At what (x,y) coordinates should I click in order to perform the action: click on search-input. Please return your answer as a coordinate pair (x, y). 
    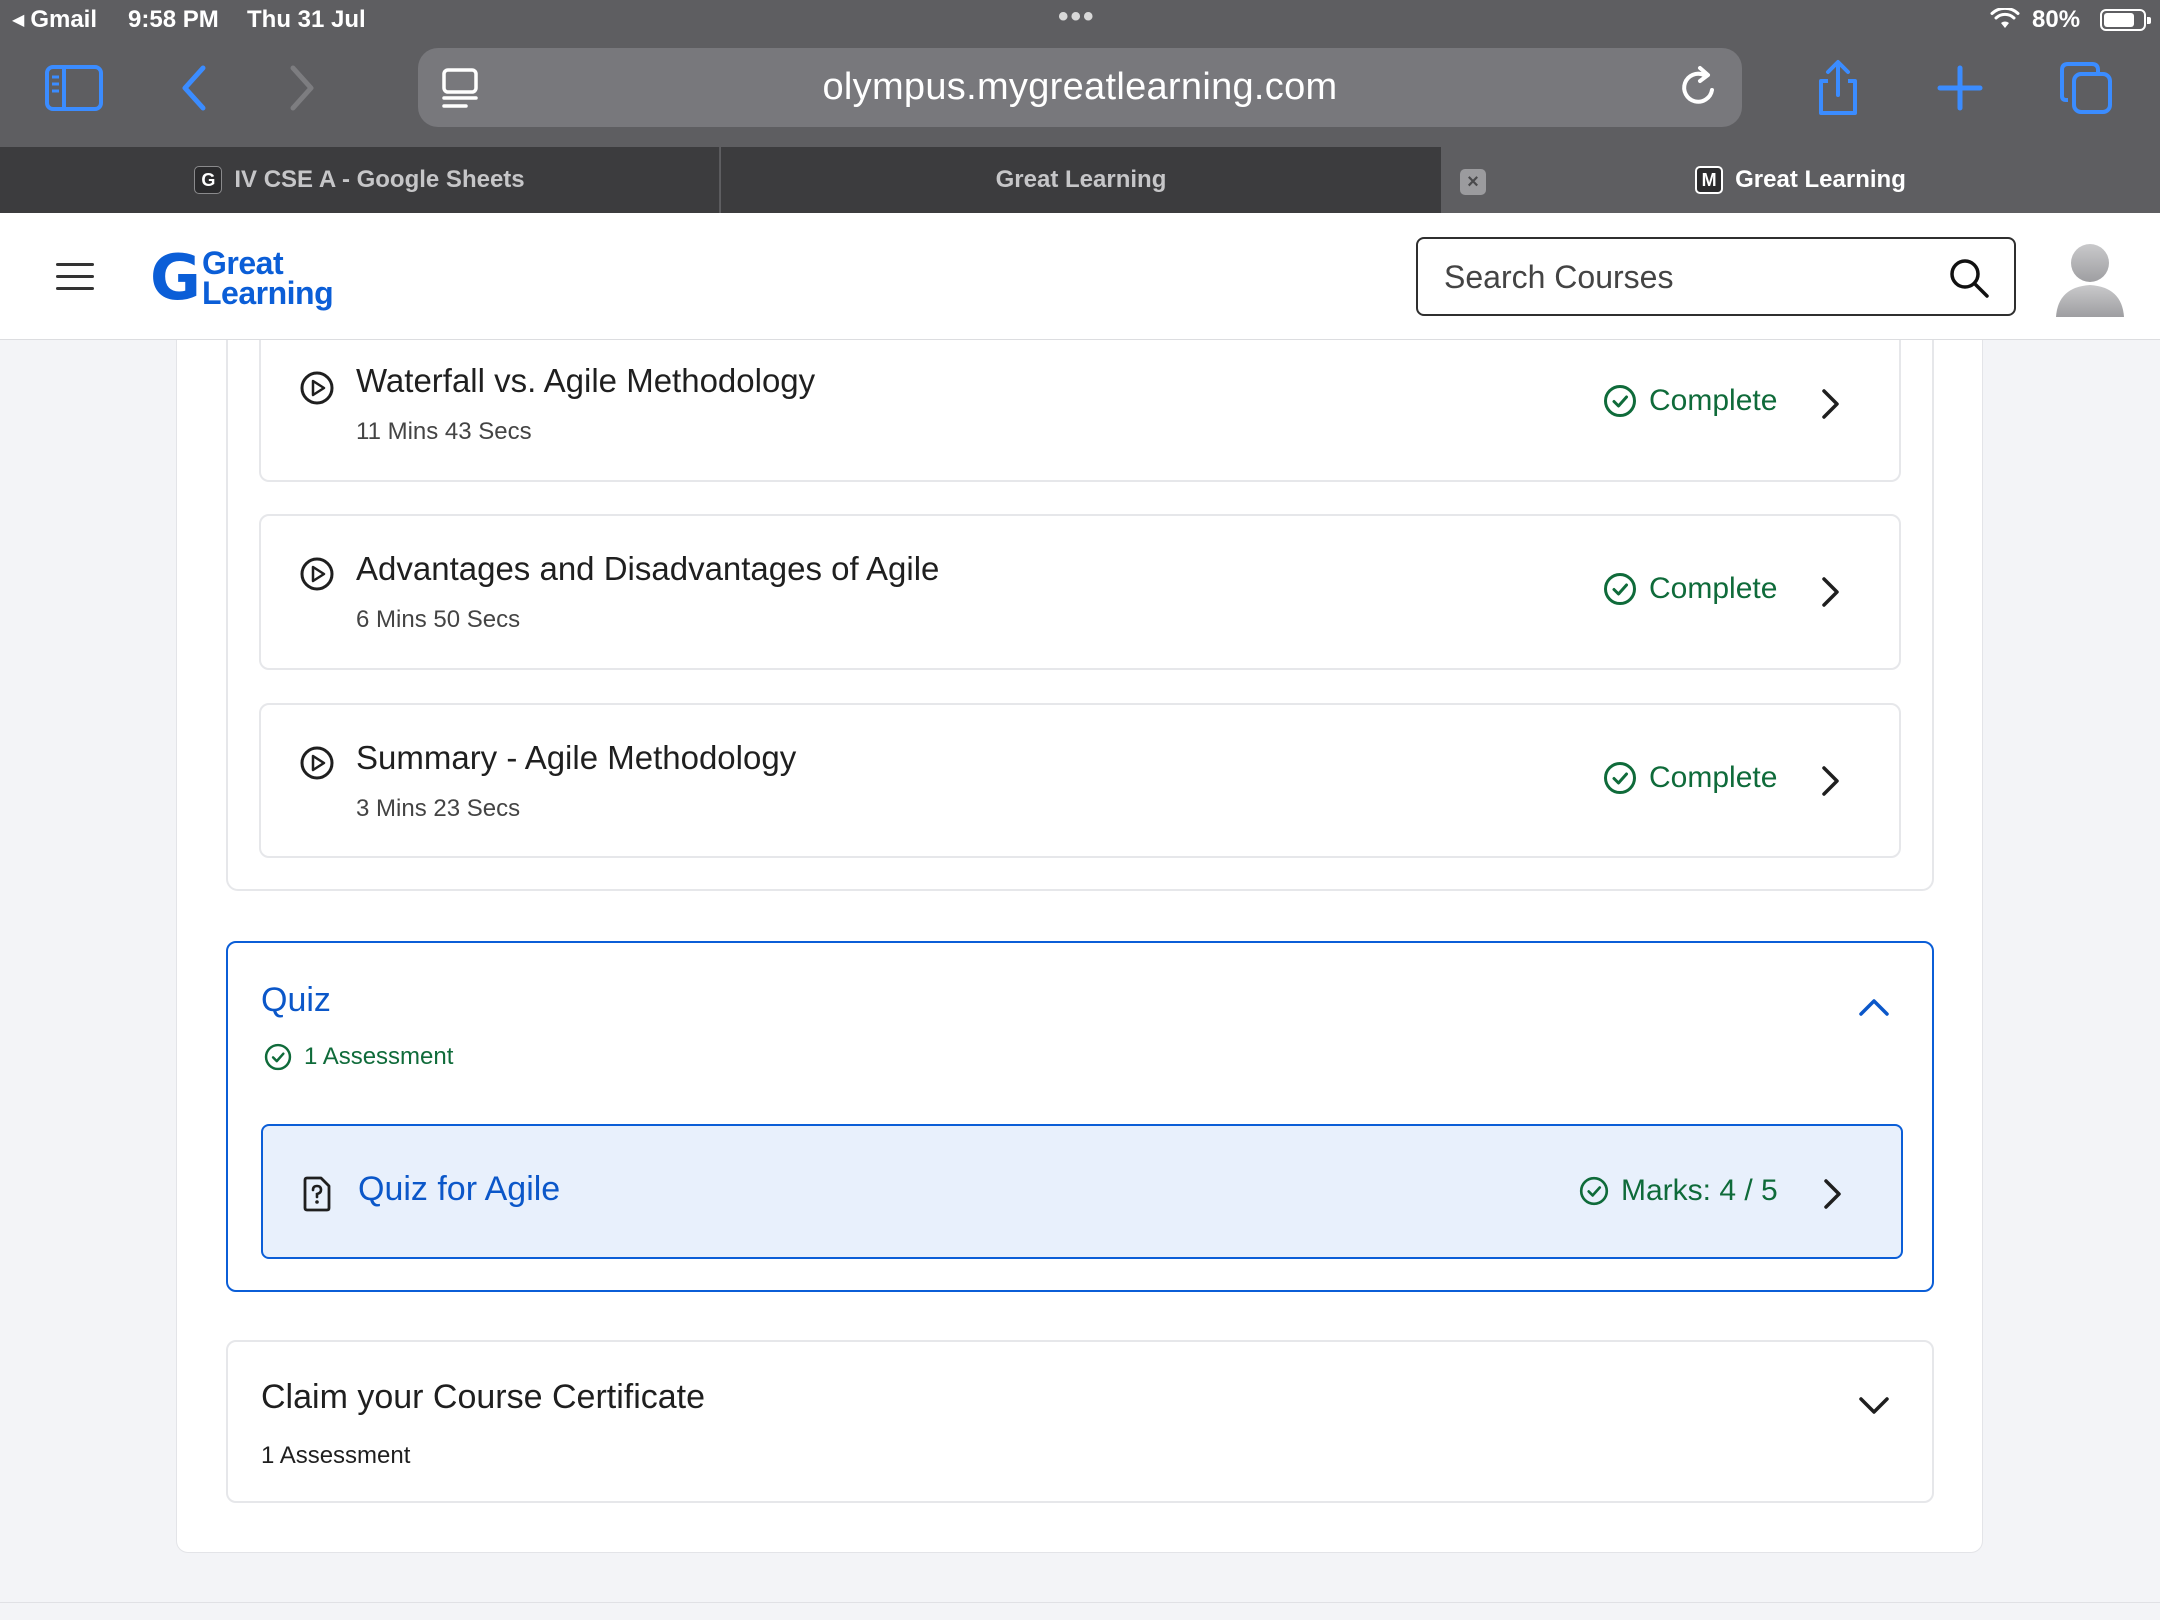
    Looking at the image, I should click on (1682, 277).